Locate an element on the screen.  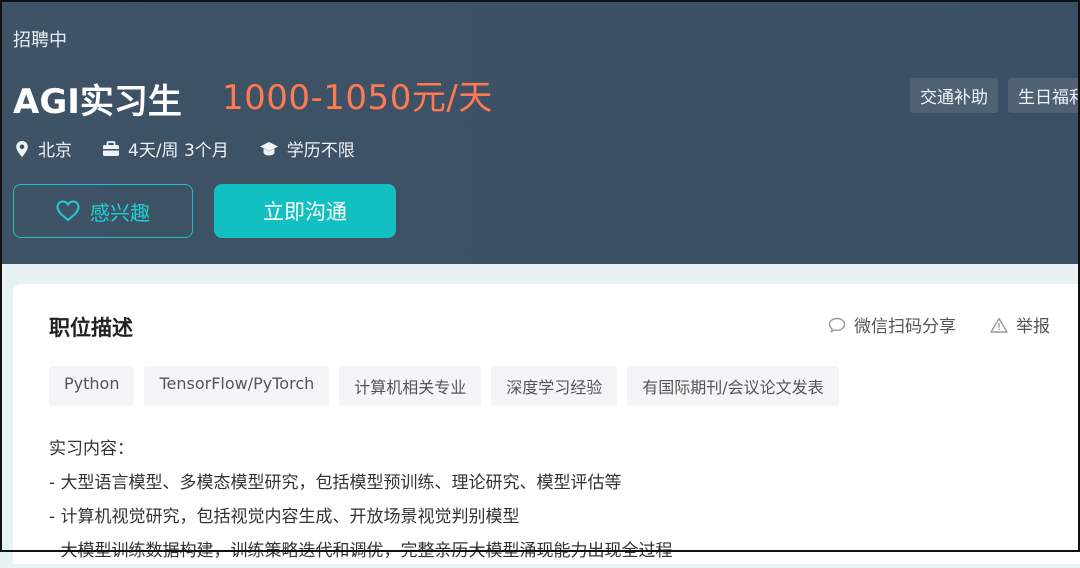
location-text: 北京 is located at coordinates (55, 151).